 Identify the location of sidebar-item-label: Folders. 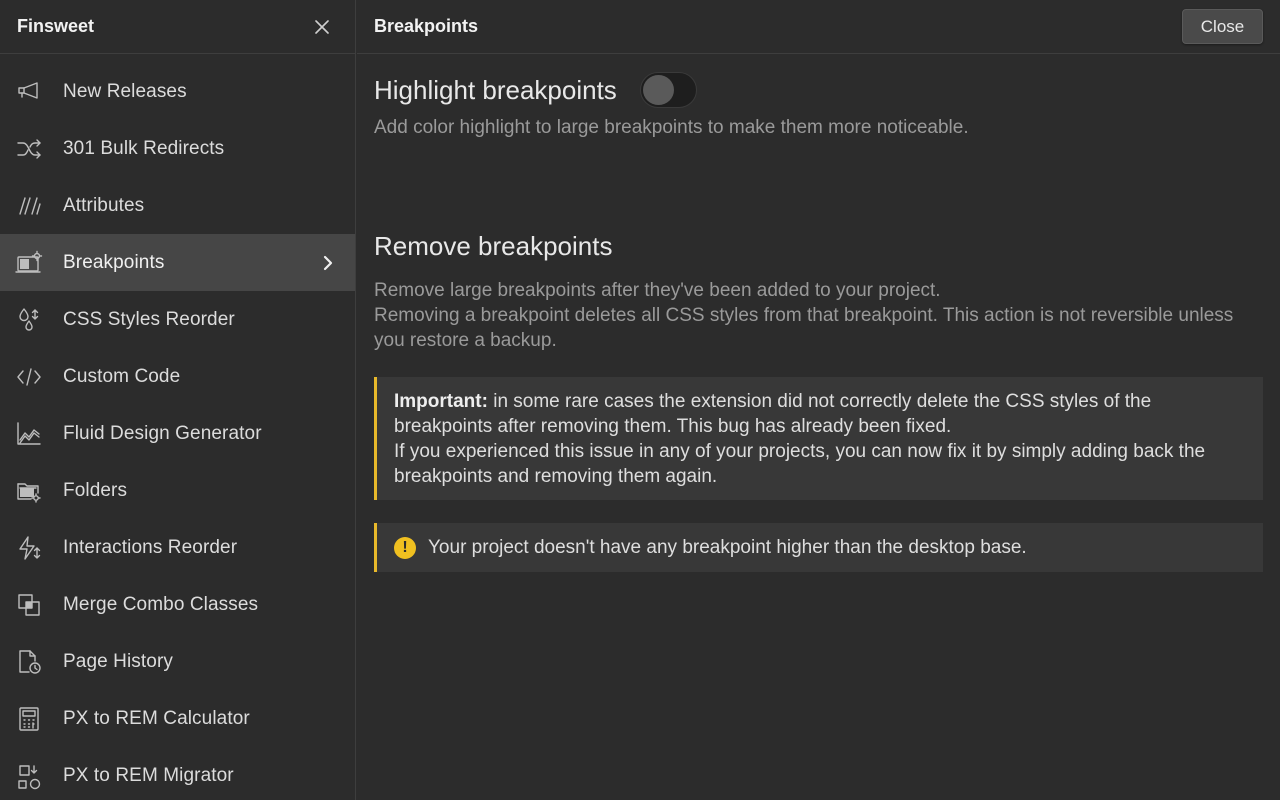
(95, 490).